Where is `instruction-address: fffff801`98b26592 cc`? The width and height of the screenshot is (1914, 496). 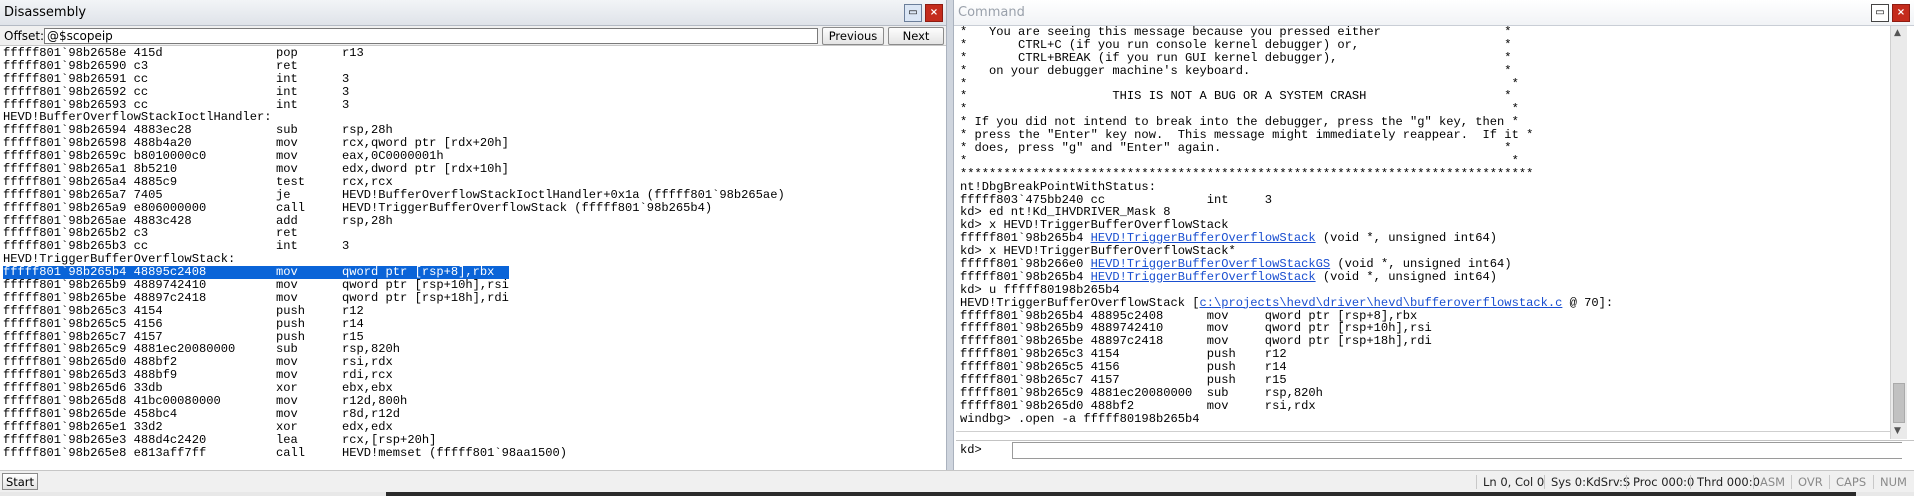
instruction-address: fffff801`98b26592 cc is located at coordinates (76, 91).